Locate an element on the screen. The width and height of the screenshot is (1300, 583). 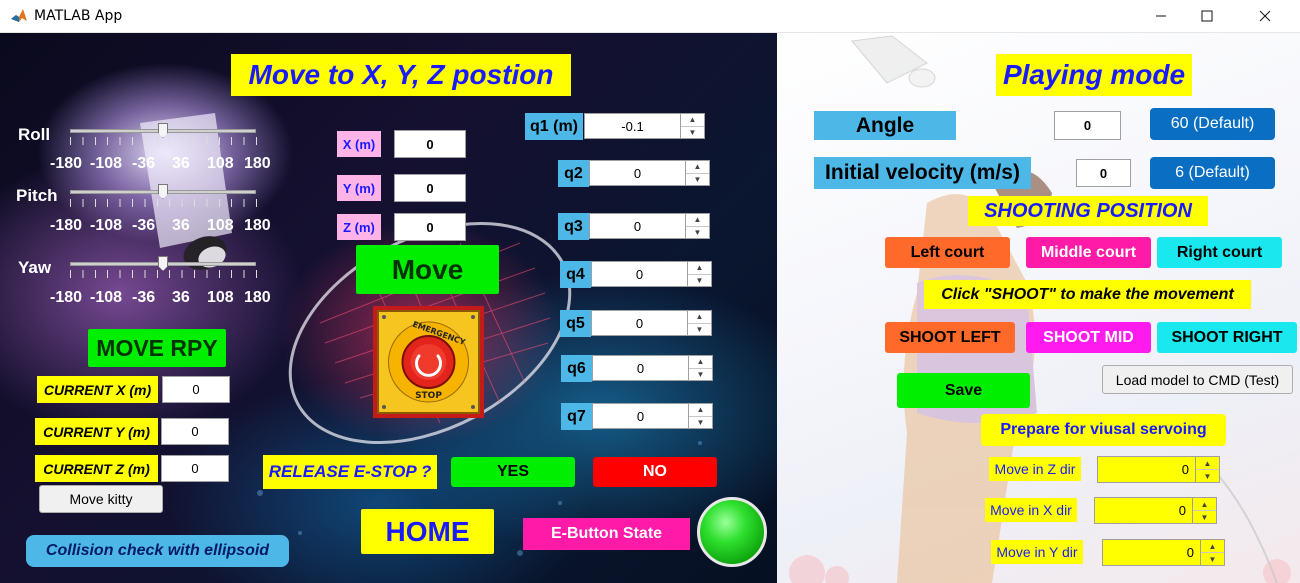
emergency-stop-button: EMERGENCY STOP is located at coordinates (428, 362).